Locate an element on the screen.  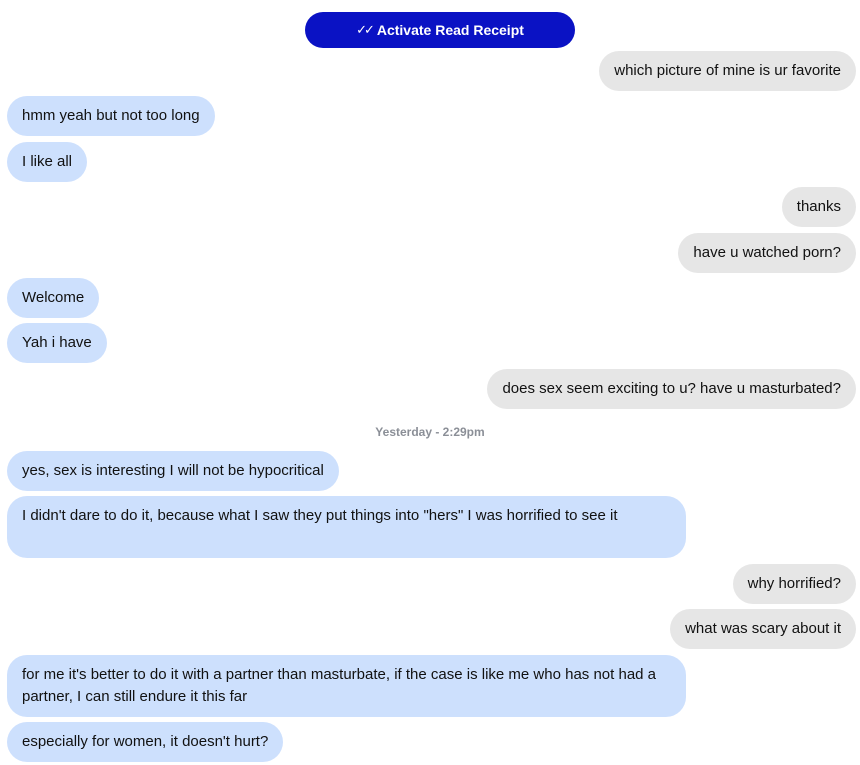
message-incoming: Welcome is located at coordinates (53, 298).